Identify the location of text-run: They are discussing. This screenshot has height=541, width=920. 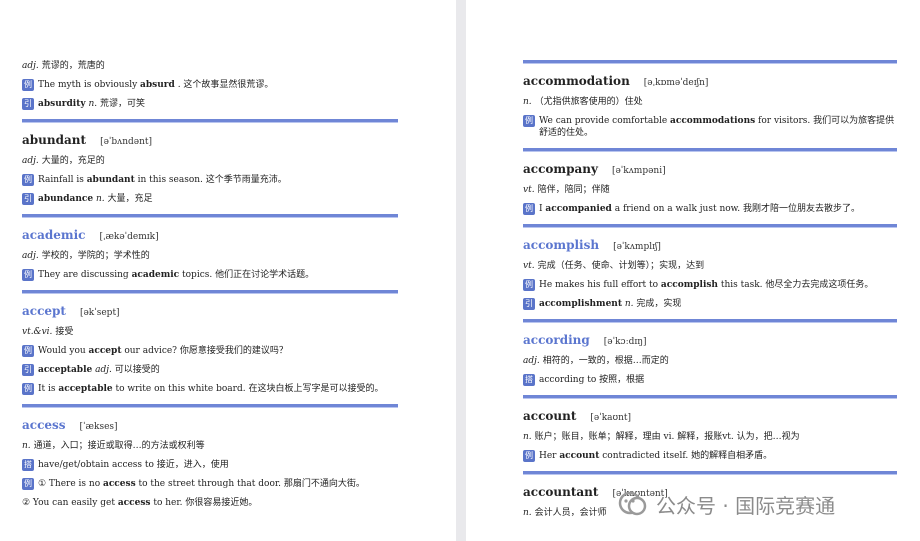
(85, 275).